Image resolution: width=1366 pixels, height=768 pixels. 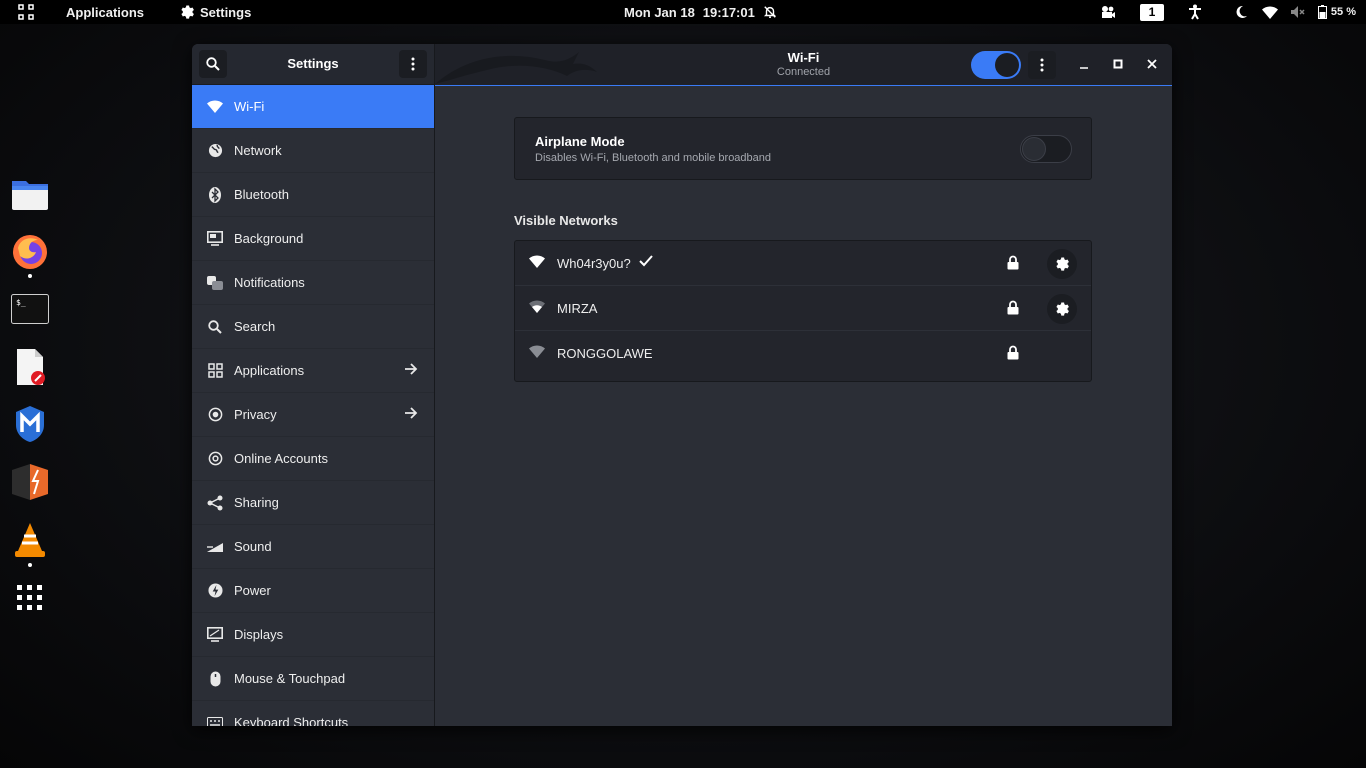 What do you see at coordinates (1084, 64) in the screenshot?
I see `minimize-button` at bounding box center [1084, 64].